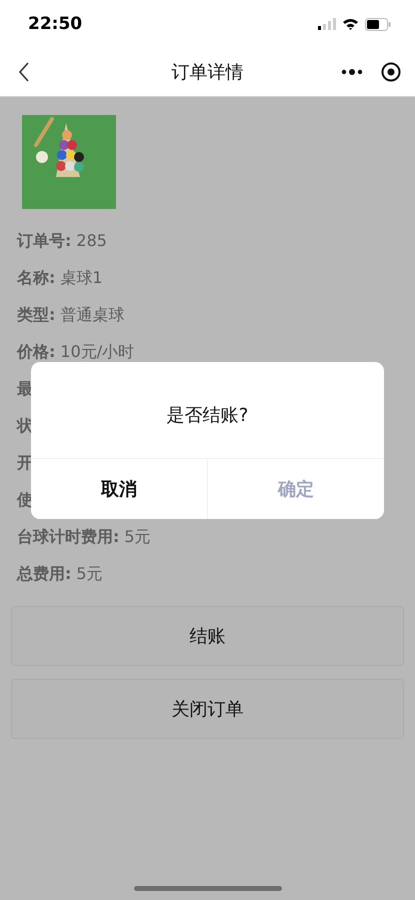 Image resolution: width=415 pixels, height=900 pixels. Describe the element at coordinates (27, 389) in the screenshot. I see `order-field: 最` at that location.